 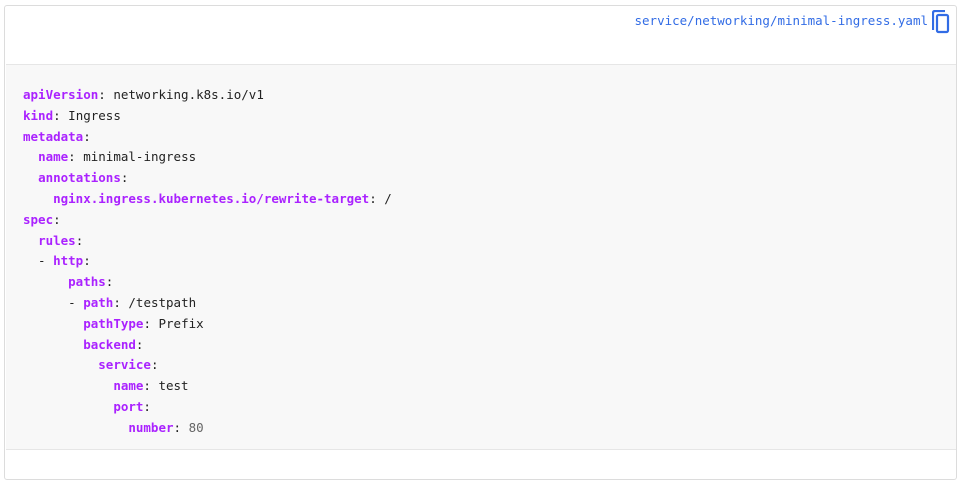 I want to click on code-line: apiVersion: networking.k8s.io/v1, so click(x=207, y=95).